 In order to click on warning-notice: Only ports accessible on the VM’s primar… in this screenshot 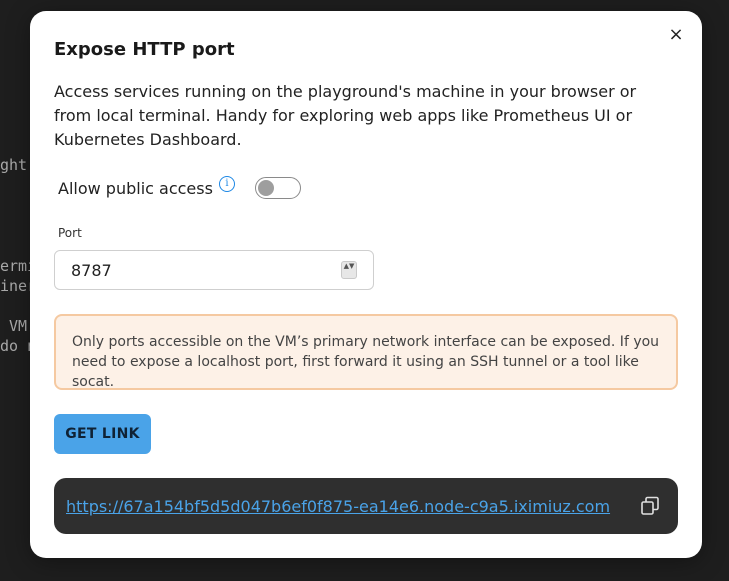, I will do `click(366, 352)`.